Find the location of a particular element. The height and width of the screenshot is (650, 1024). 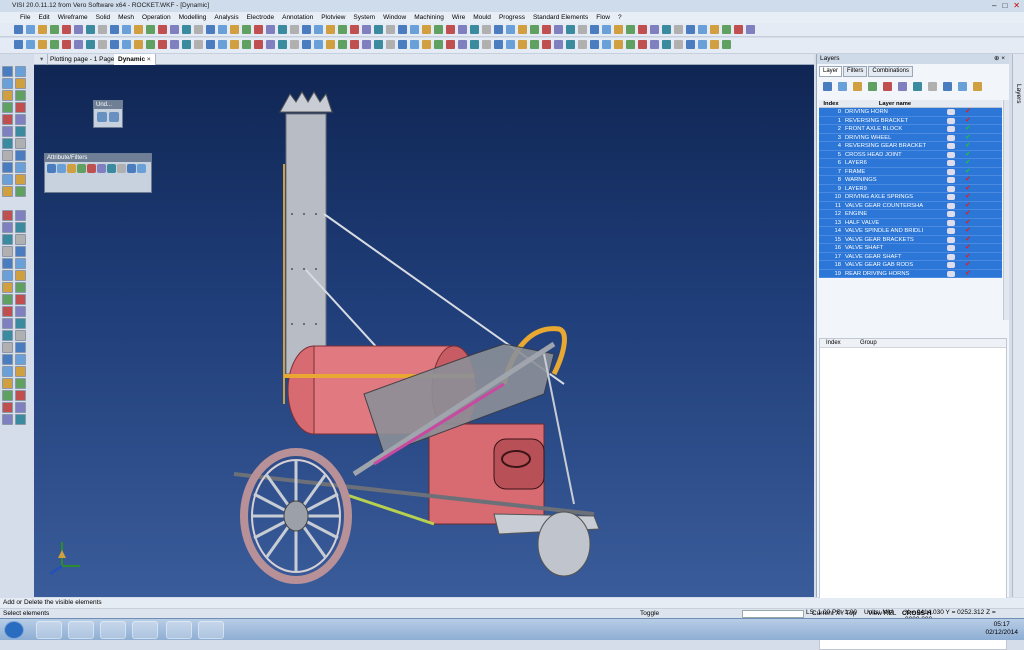

layer-row: 18 VALVE GEAR GAB RODS ✔ is located at coordinates (910, 265).